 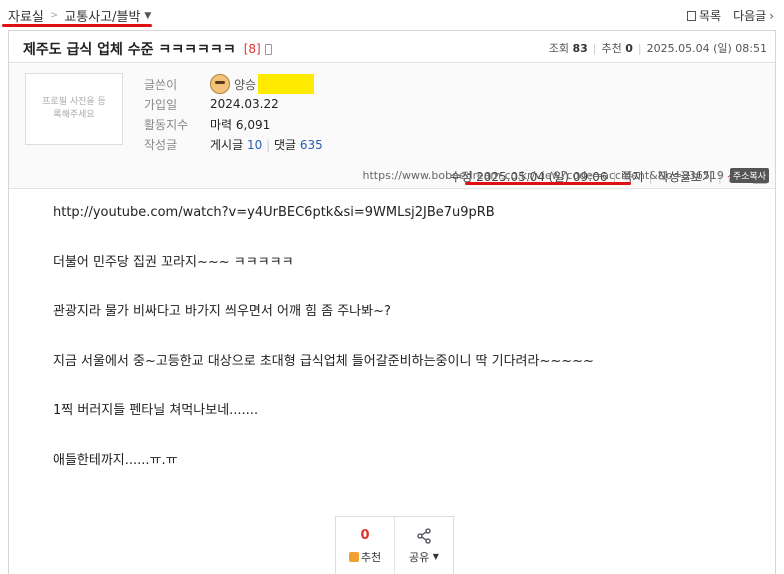 I want to click on breadcrumb: 자료실 > 교통사고/블박 ▼, so click(x=79, y=15).